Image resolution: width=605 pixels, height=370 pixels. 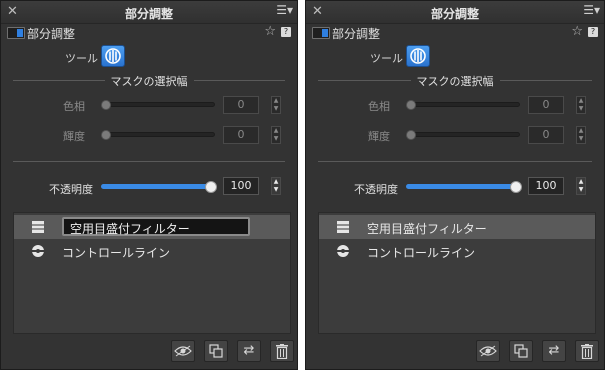 What do you see at coordinates (130, 229) in the screenshot?
I see `item-name-text: 空用目盛付フィルター` at bounding box center [130, 229].